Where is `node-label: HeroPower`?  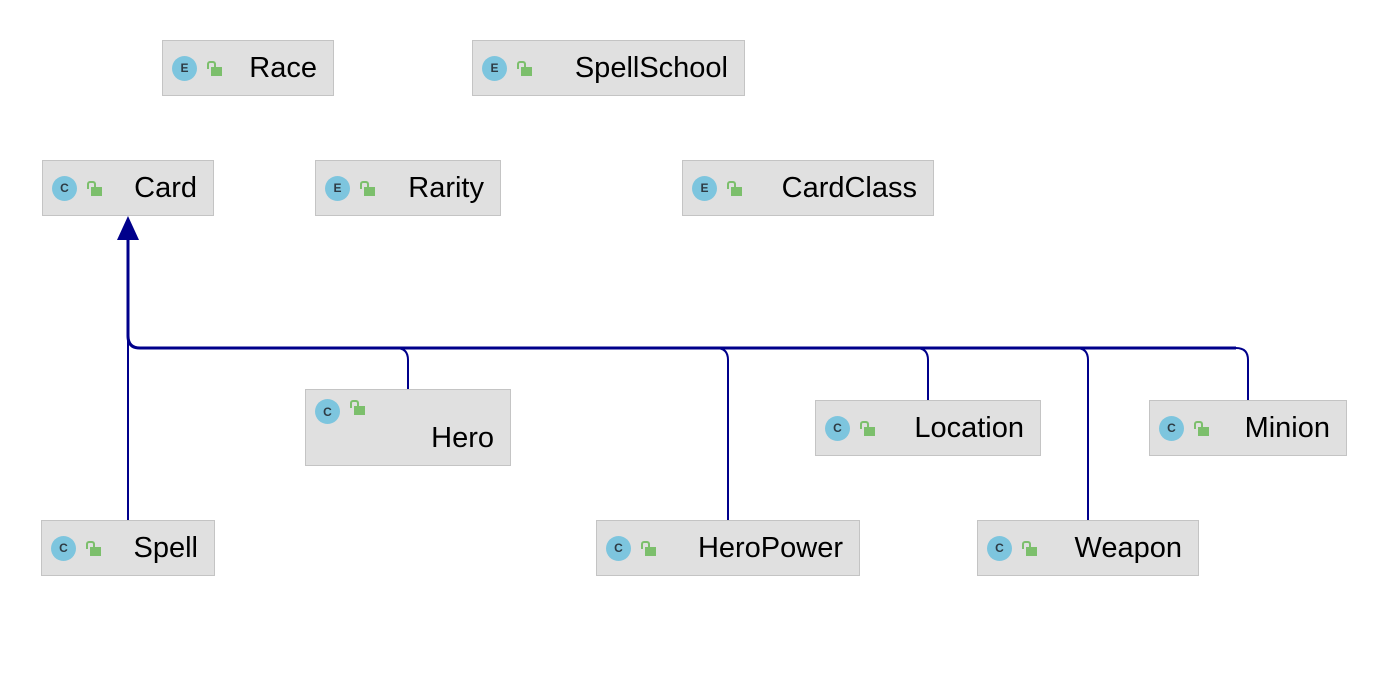
node-label: HeroPower is located at coordinates (770, 547).